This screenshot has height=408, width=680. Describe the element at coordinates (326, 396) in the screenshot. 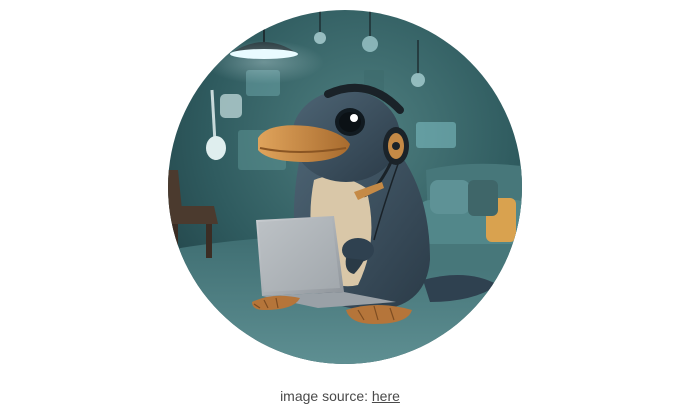

I see `caption-prefix: image source:` at that location.